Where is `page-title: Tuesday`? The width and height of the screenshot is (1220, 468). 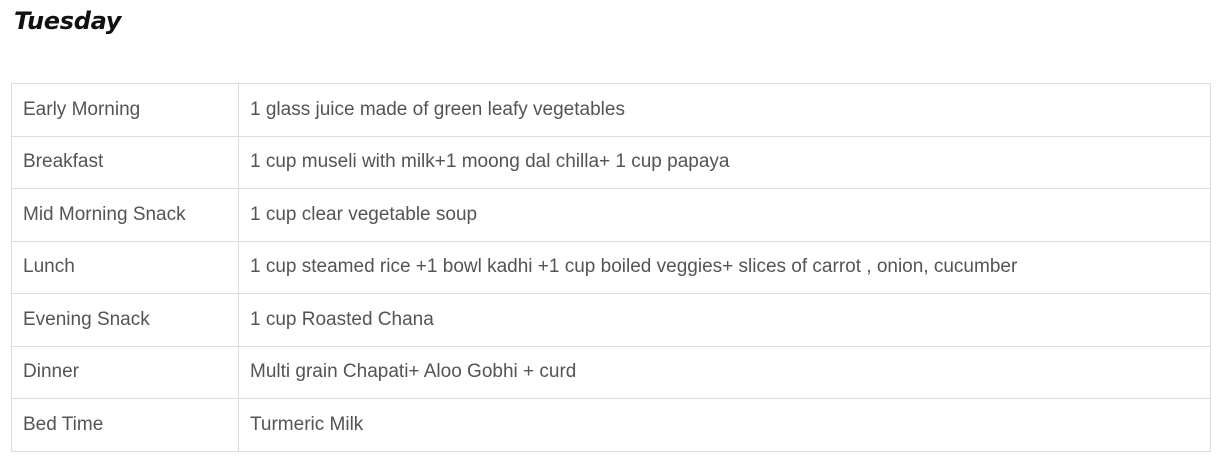 page-title: Tuesday is located at coordinates (68, 21).